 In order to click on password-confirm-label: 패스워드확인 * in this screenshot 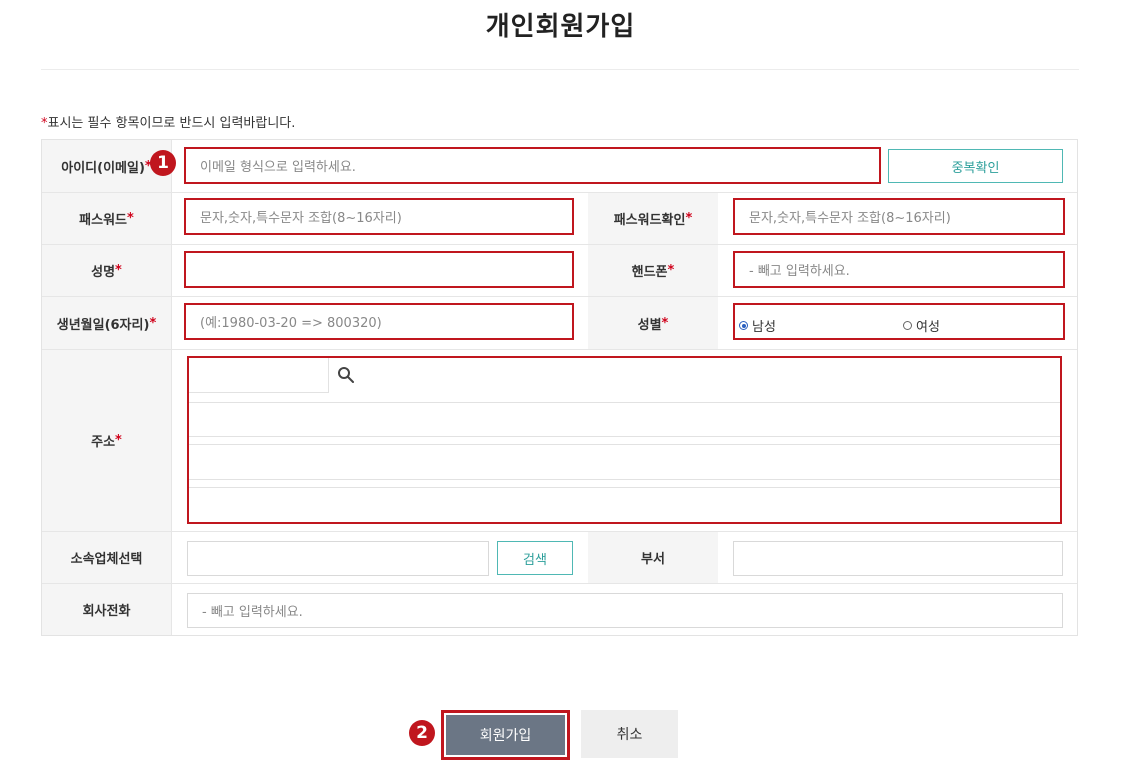, I will do `click(653, 218)`.